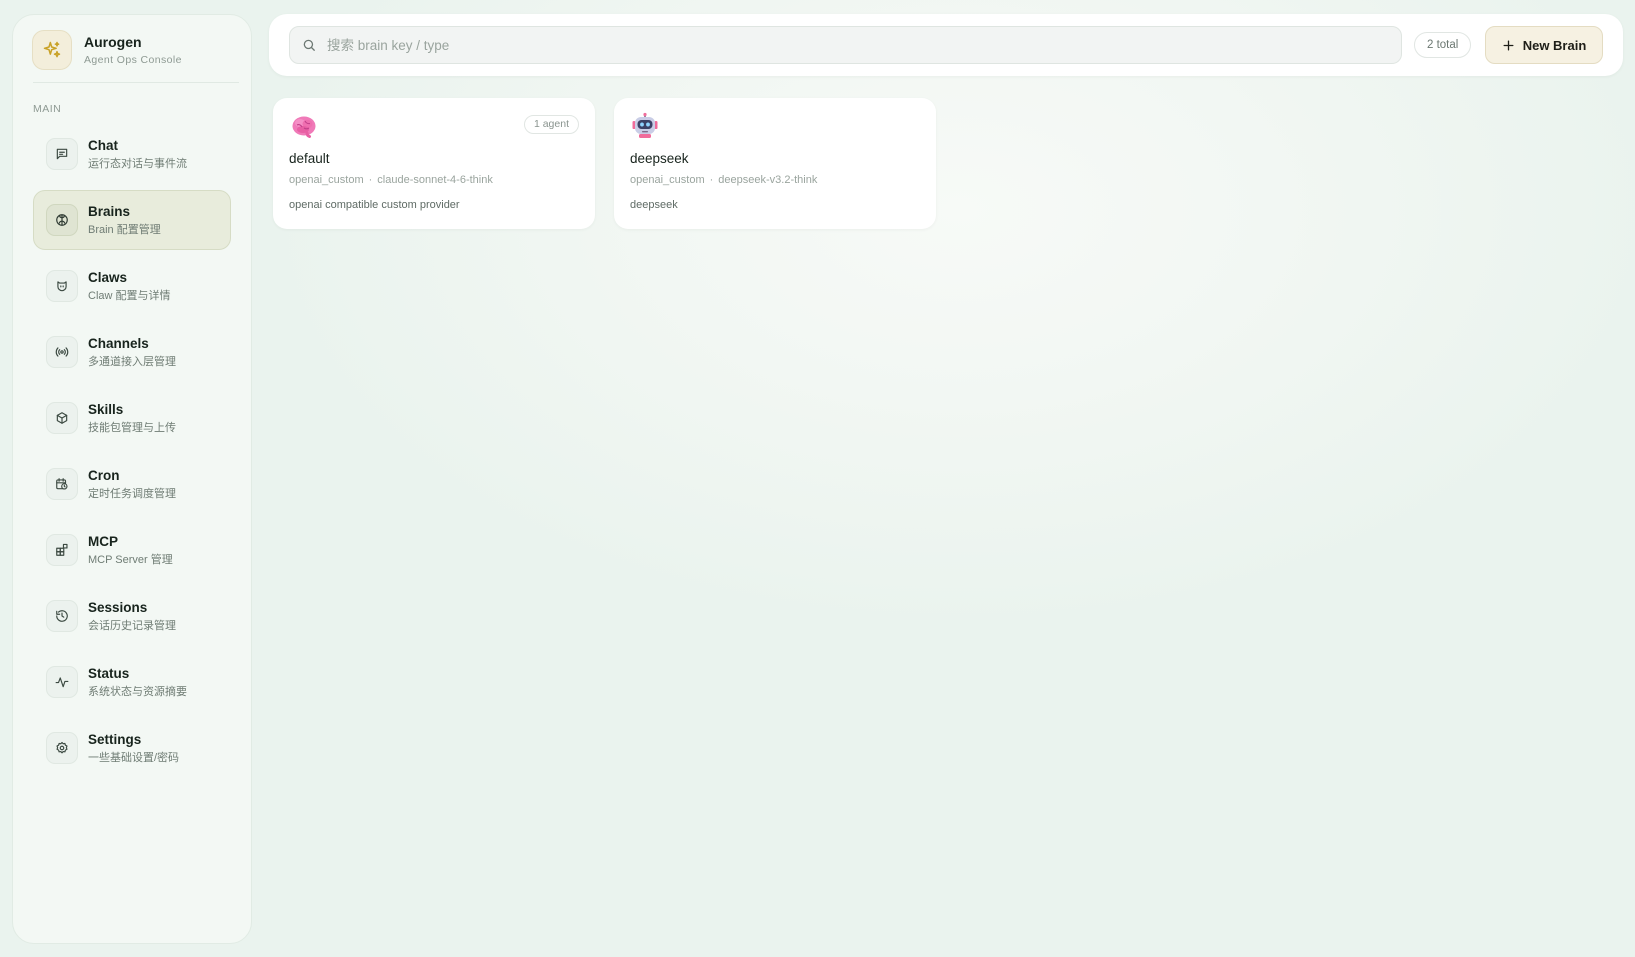  I want to click on sidebar-item-mcp: MCP MCP Server 管理, so click(132, 550).